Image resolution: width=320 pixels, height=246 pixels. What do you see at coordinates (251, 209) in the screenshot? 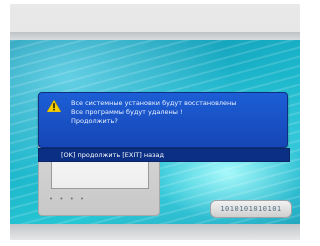
I see `binary-label: 1010101010101` at bounding box center [251, 209].